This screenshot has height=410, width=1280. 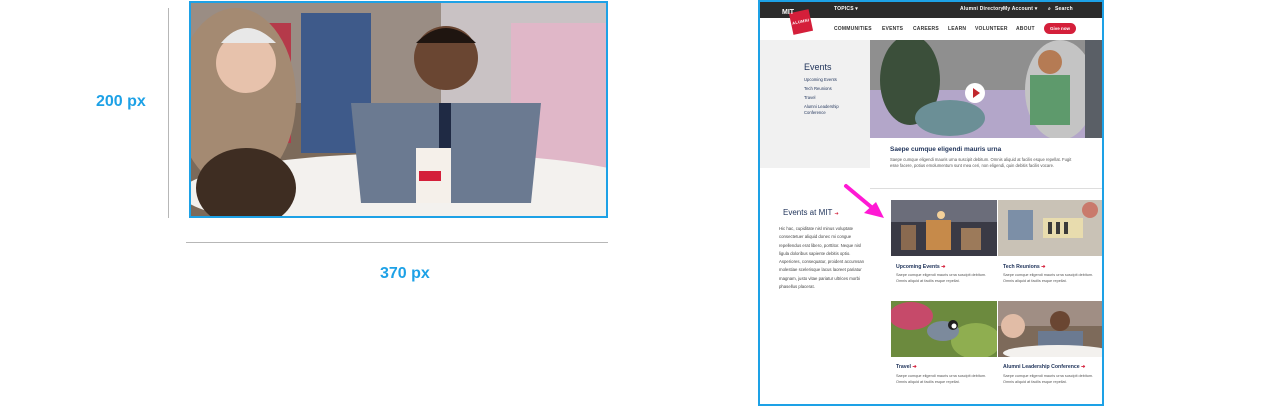 What do you see at coordinates (818, 88) in the screenshot?
I see `submenu-tech-reunions: Tech Reunions` at bounding box center [818, 88].